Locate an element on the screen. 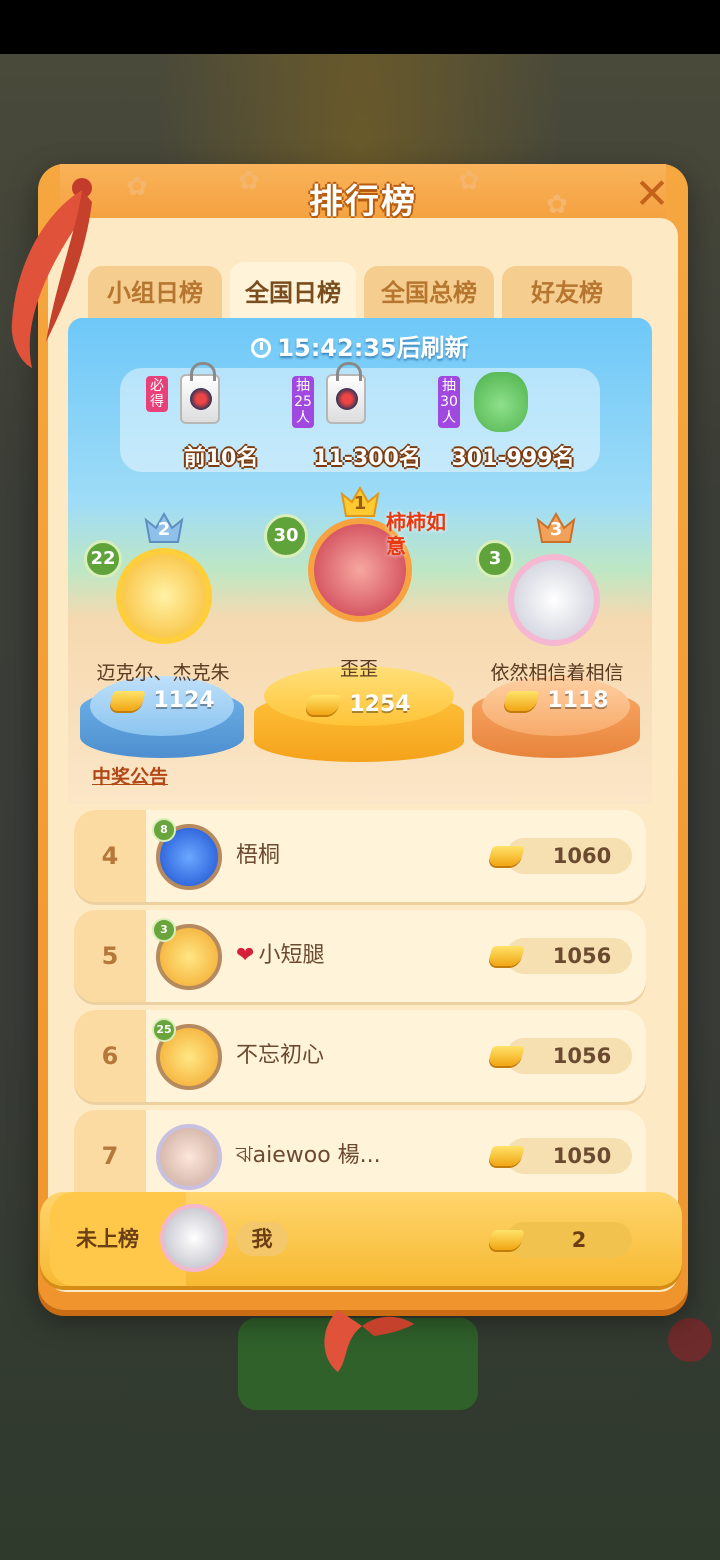 This screenshot has height=1560, width=720. prize-301-999: 抽30人 301-999名 is located at coordinates (513, 420).